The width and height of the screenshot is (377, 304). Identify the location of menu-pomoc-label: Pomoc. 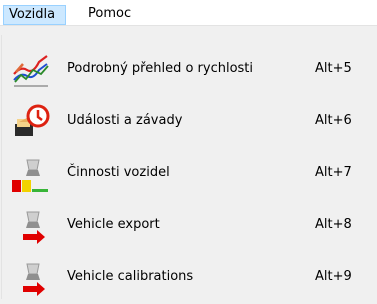
(110, 13).